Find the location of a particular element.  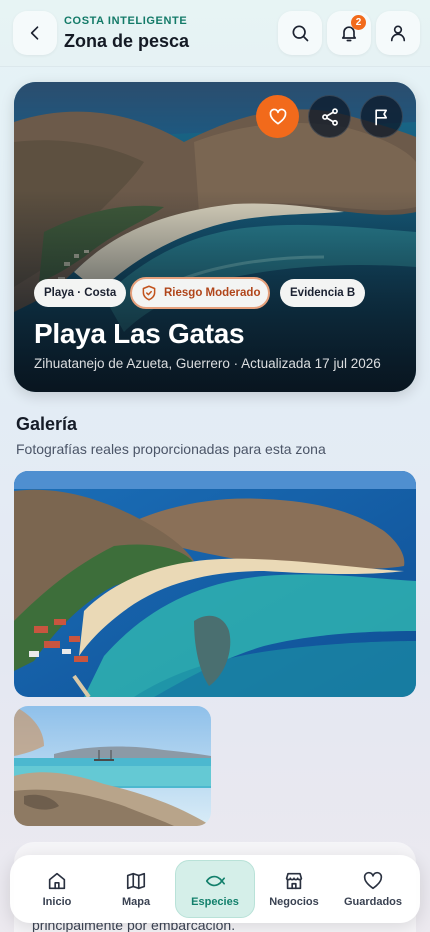

nav-label: Mapa is located at coordinates (136, 902).